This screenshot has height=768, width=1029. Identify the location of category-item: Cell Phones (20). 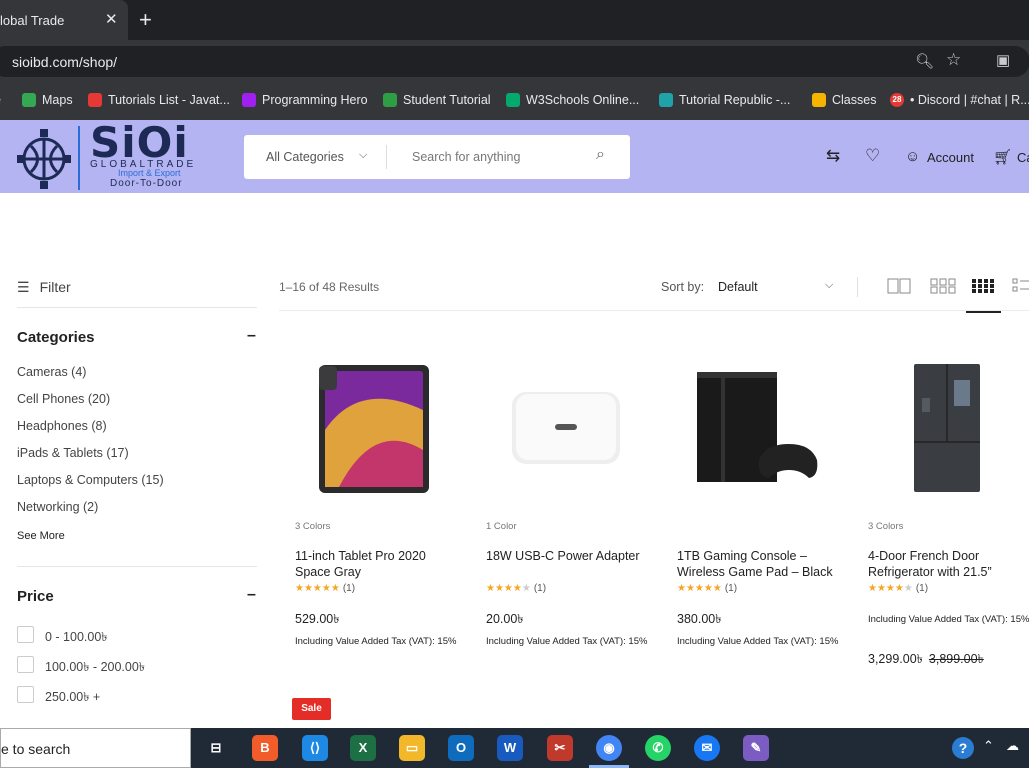
(63, 399).